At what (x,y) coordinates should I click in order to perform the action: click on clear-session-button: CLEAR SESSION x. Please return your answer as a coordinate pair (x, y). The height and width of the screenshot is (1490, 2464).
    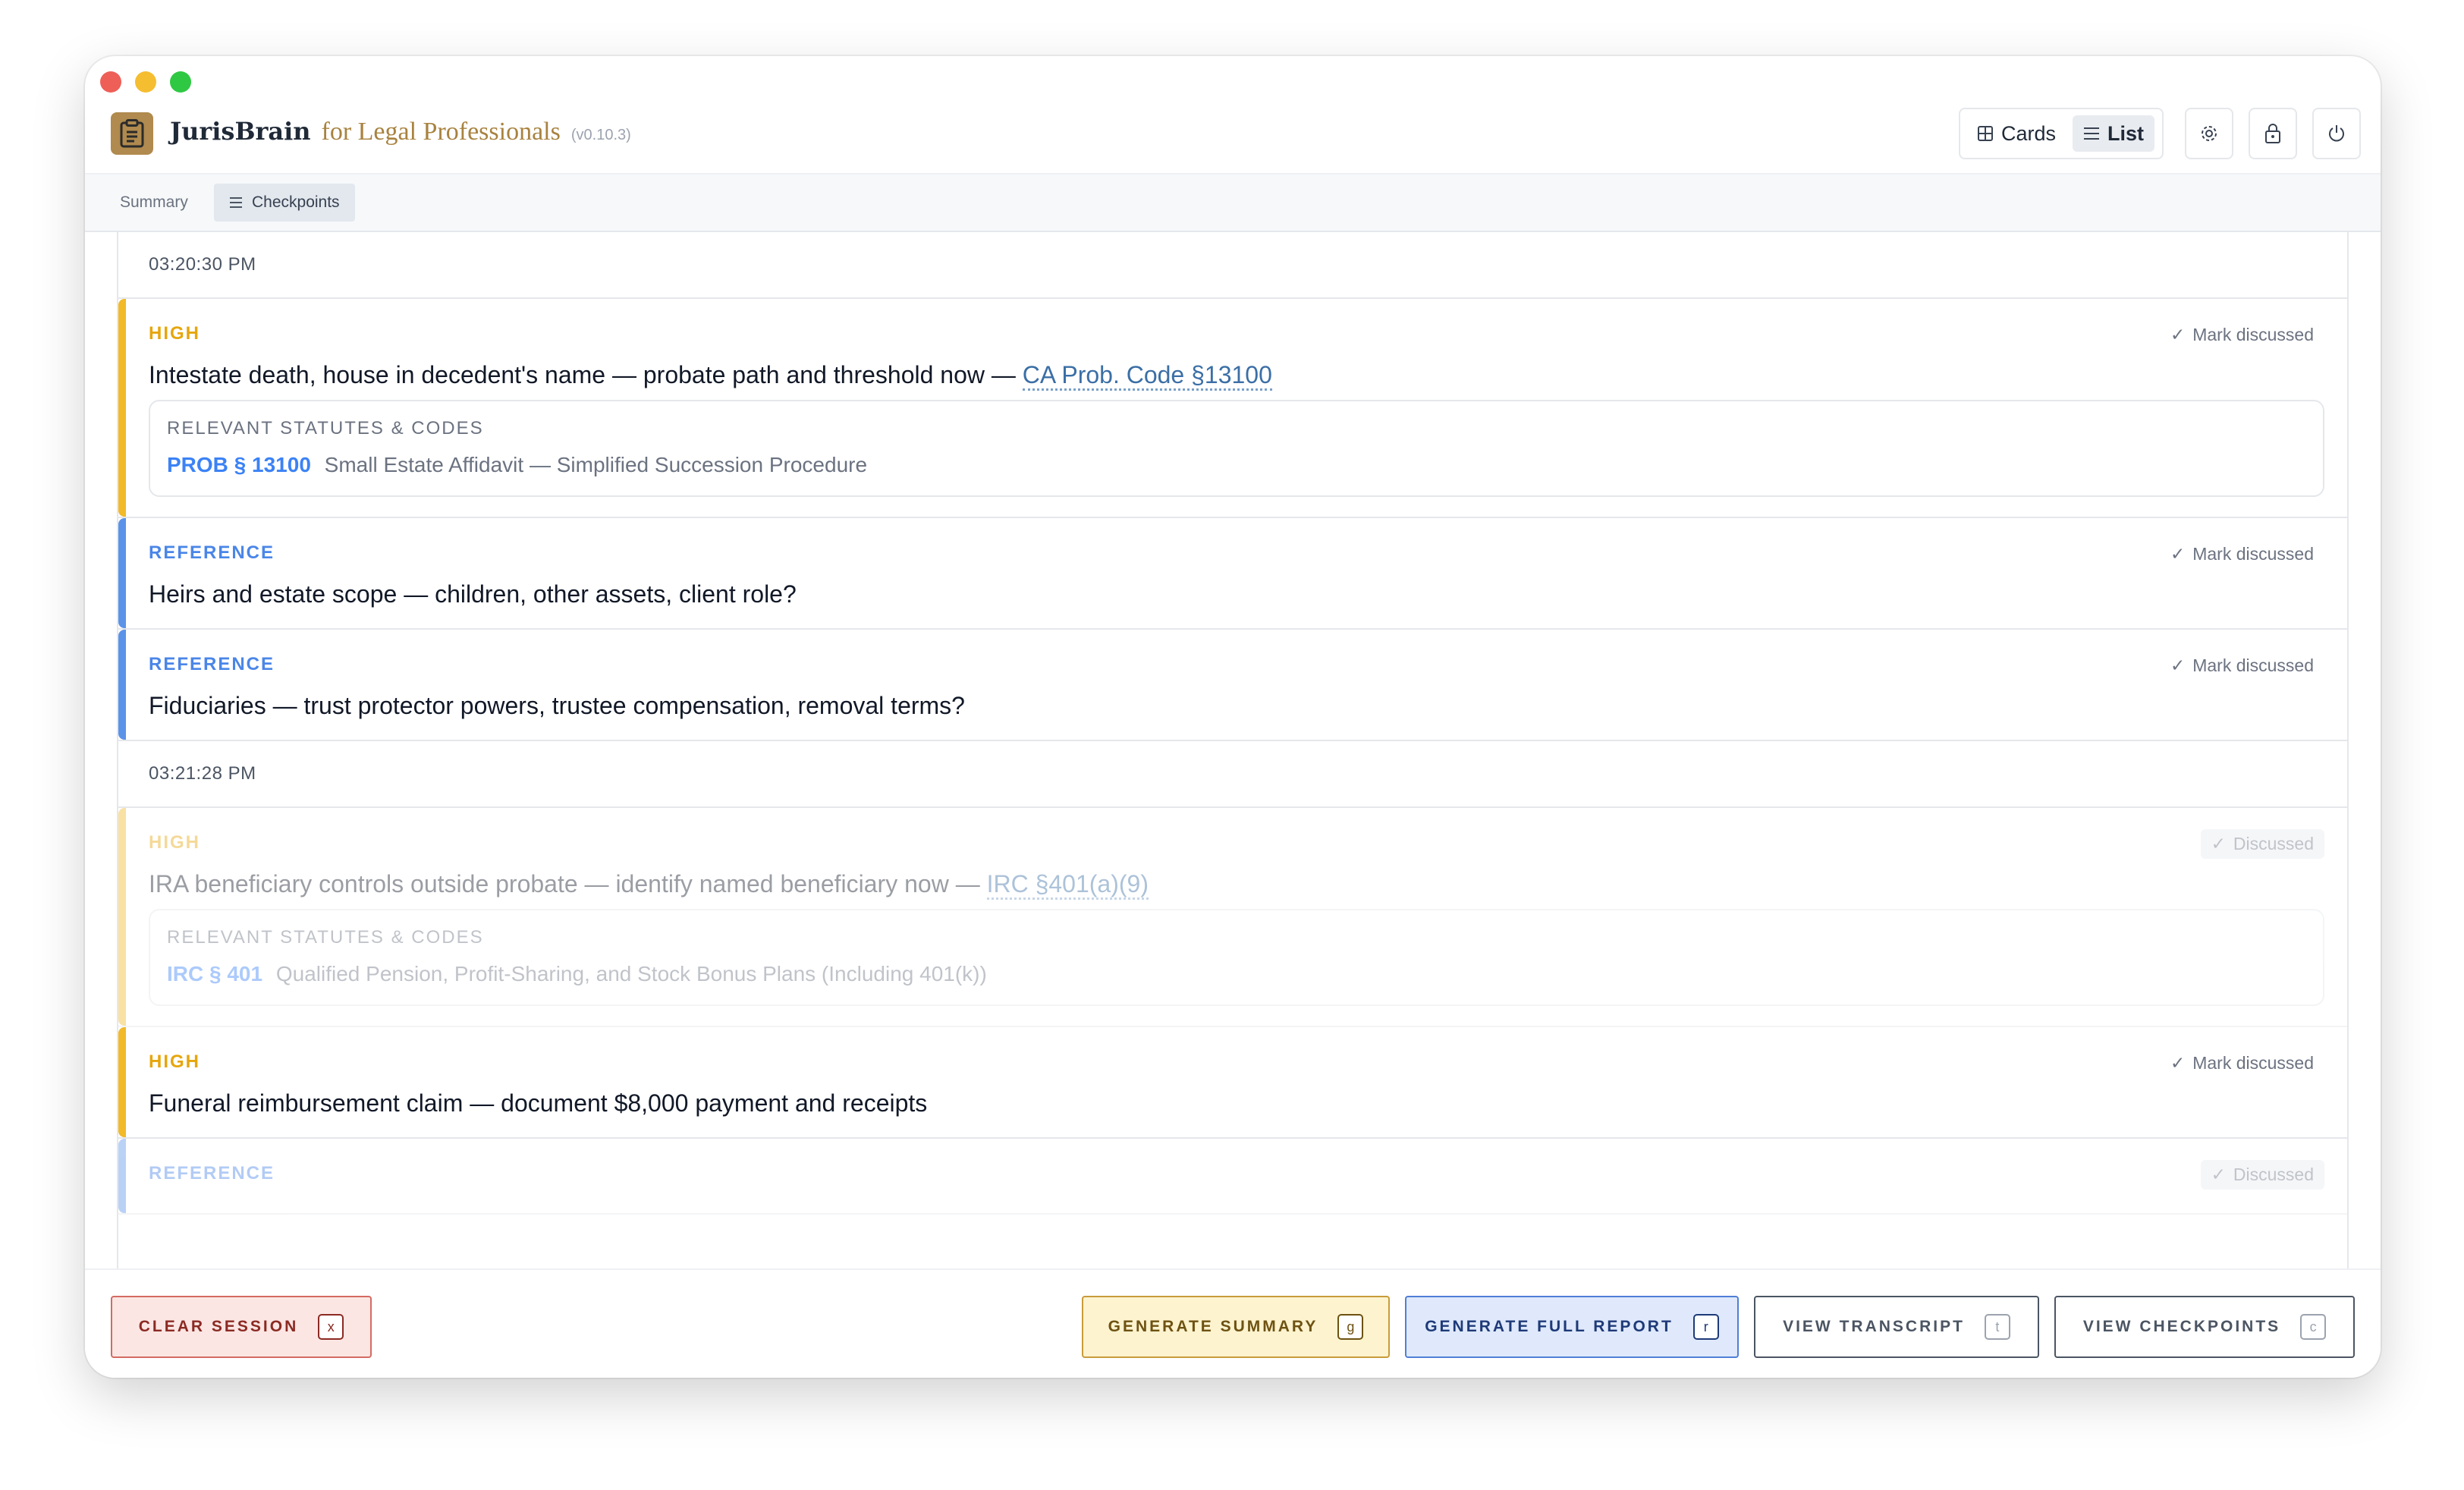
    Looking at the image, I should click on (241, 1327).